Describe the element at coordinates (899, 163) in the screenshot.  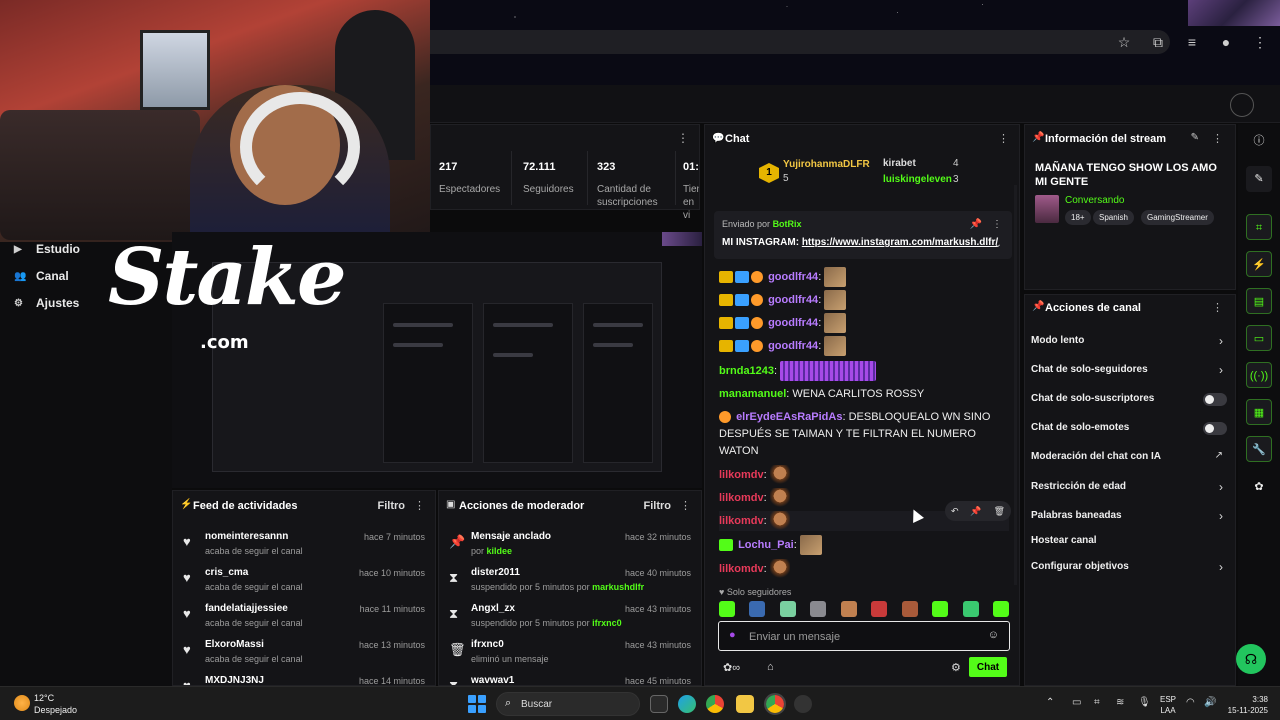
I see `gifter-name: kirabet` at that location.